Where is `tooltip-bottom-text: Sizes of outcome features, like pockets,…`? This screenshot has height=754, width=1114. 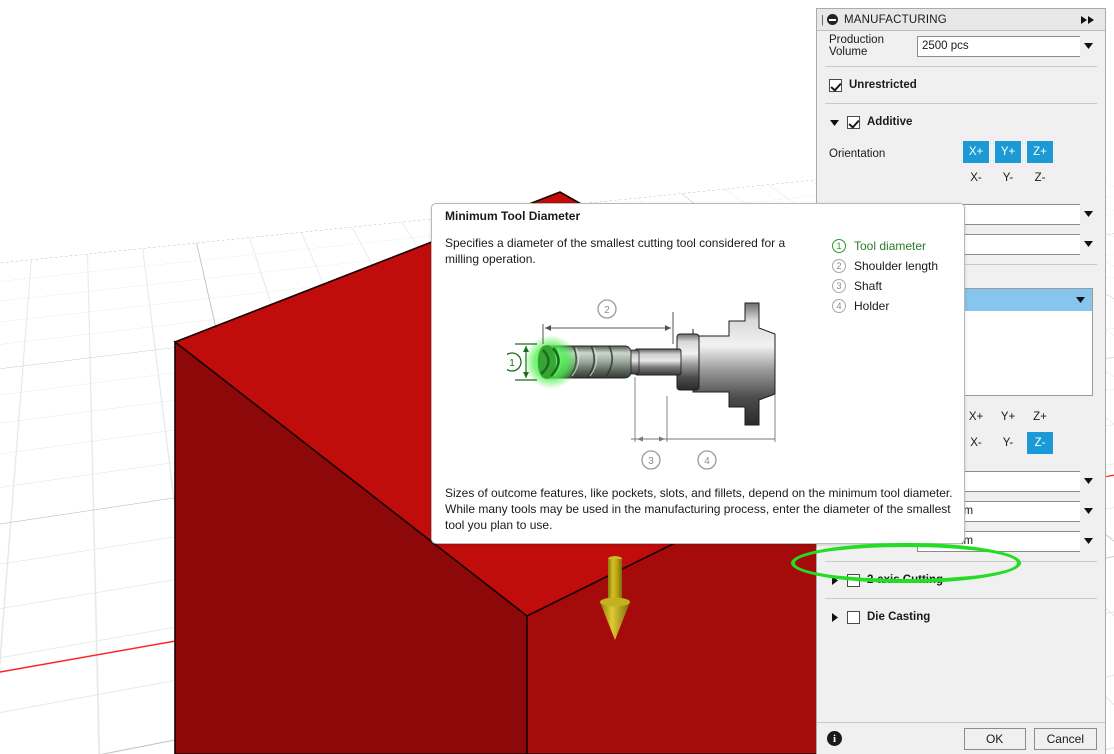 tooltip-bottom-text: Sizes of outcome features, like pockets,… is located at coordinates (699, 509).